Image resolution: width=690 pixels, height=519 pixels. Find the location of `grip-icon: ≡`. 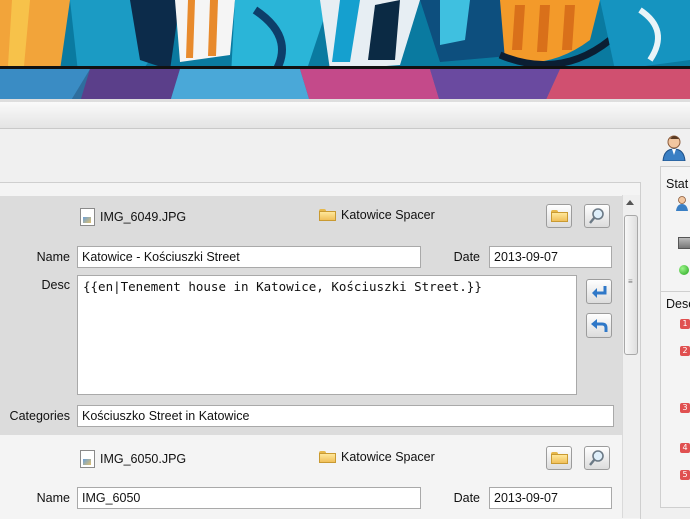

grip-icon: ≡ is located at coordinates (630, 281).